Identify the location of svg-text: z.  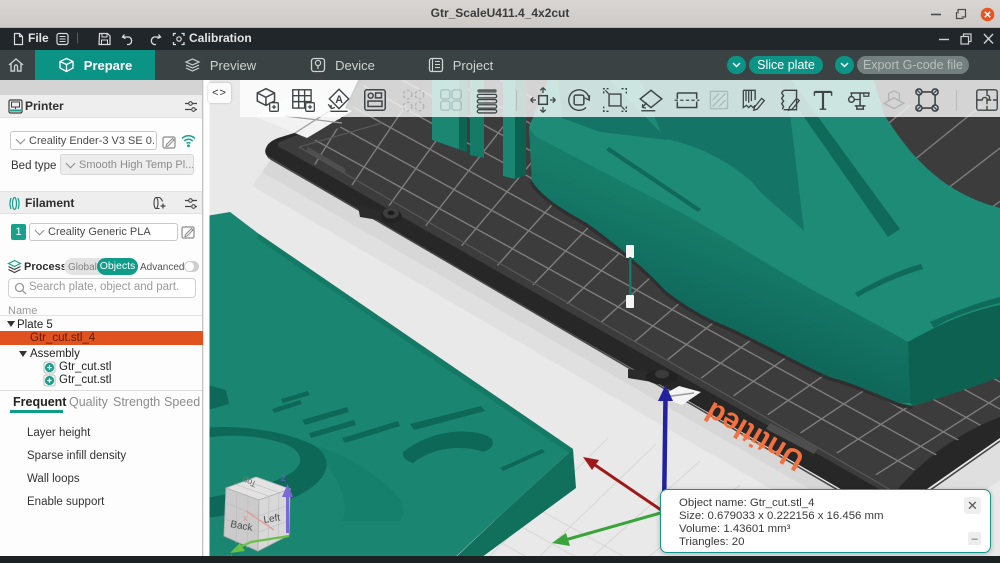
(283, 478).